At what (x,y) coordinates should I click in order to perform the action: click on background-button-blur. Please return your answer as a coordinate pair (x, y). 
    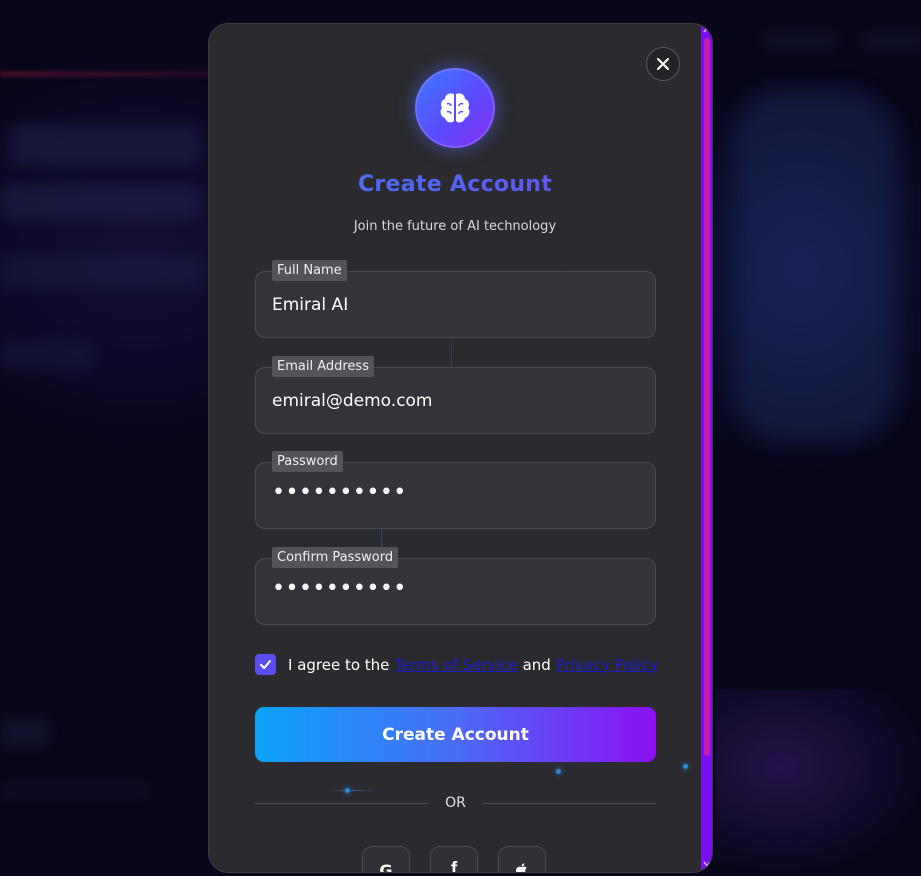
    Looking at the image, I should click on (47, 355).